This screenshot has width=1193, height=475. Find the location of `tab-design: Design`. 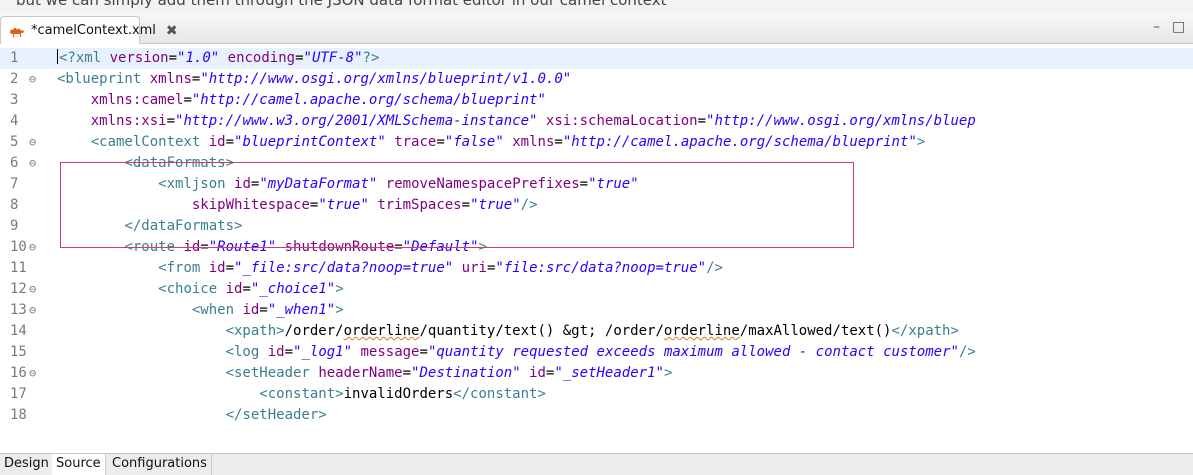

tab-design: Design is located at coordinates (27, 464).